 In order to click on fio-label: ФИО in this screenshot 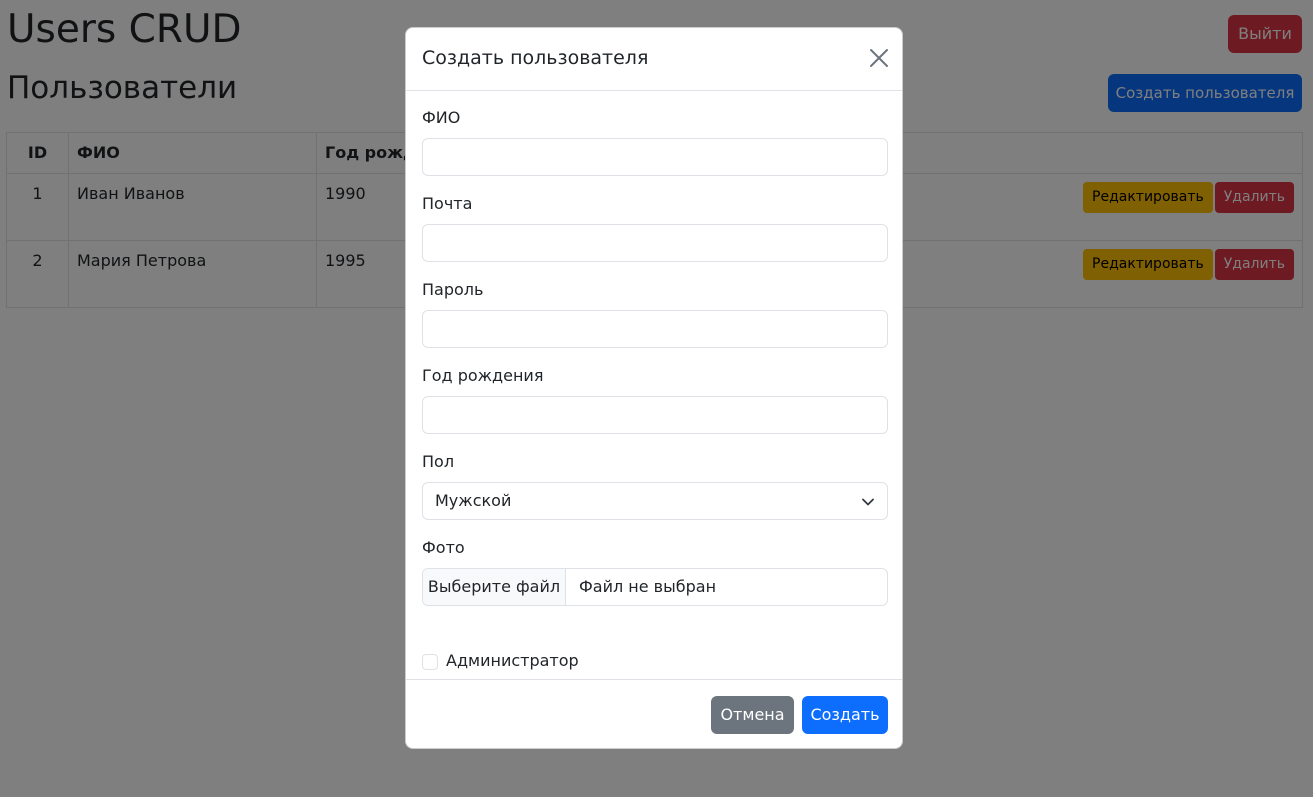, I will do `click(441, 117)`.